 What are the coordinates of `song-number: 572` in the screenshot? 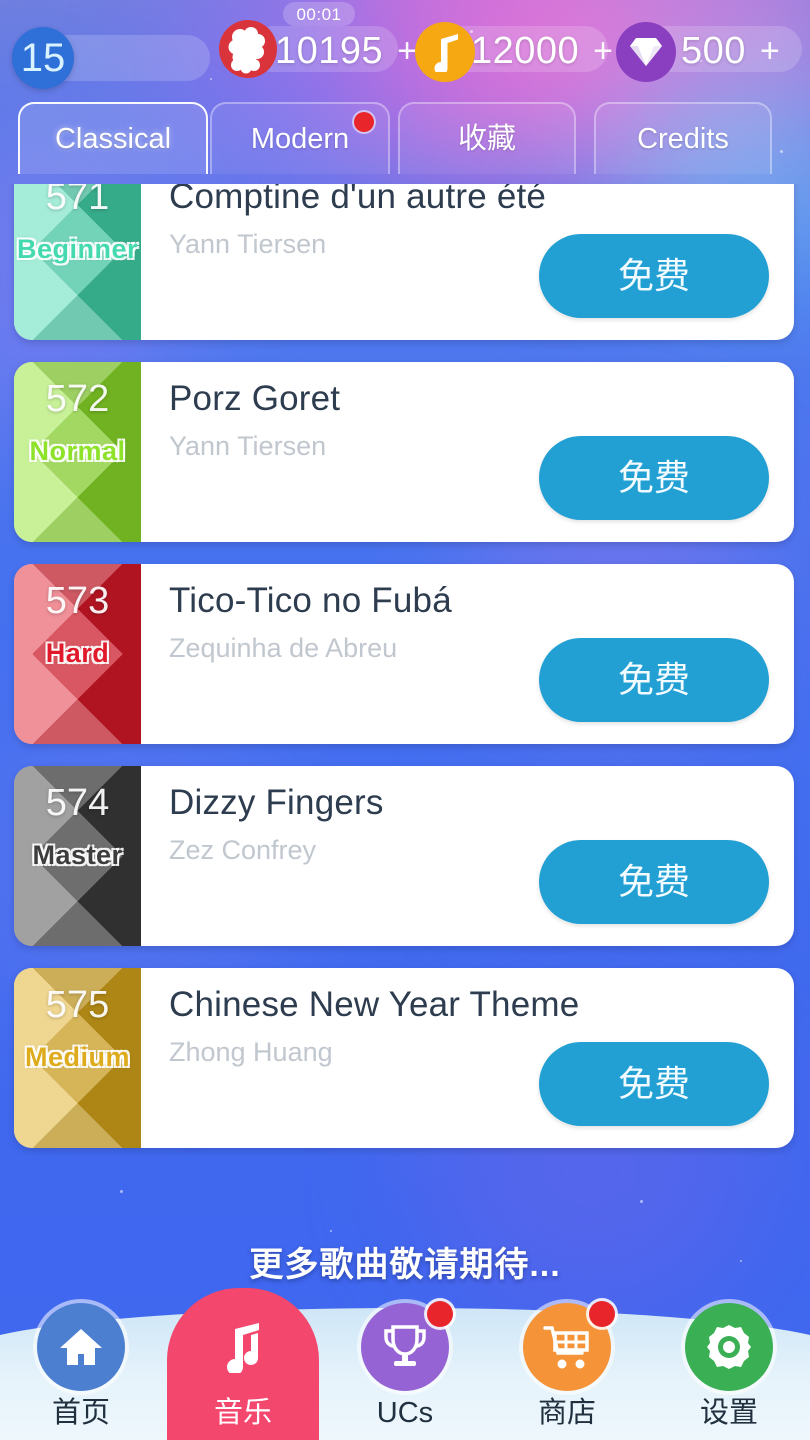 It's located at (77, 399).